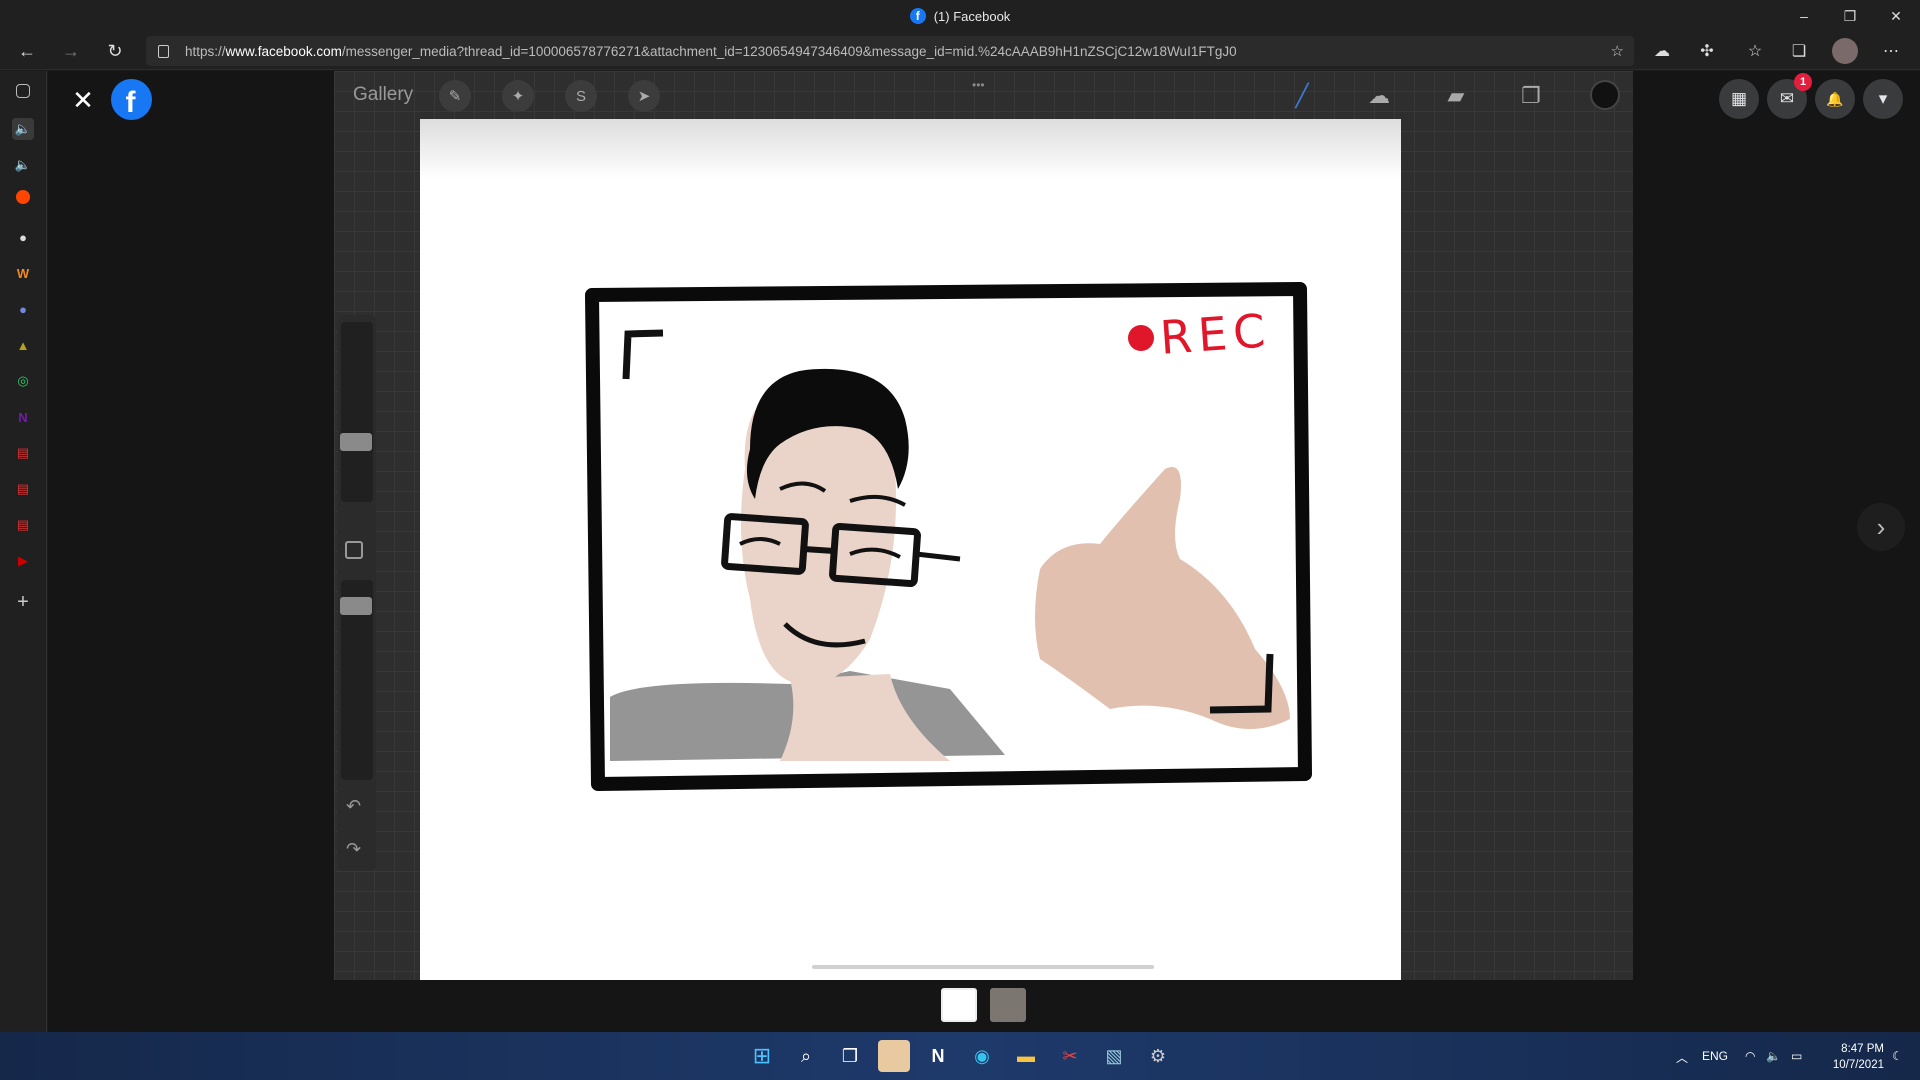 This screenshot has width=1920, height=1080. I want to click on clock: 8:47 PM 10/7/2021, so click(1852, 1057).